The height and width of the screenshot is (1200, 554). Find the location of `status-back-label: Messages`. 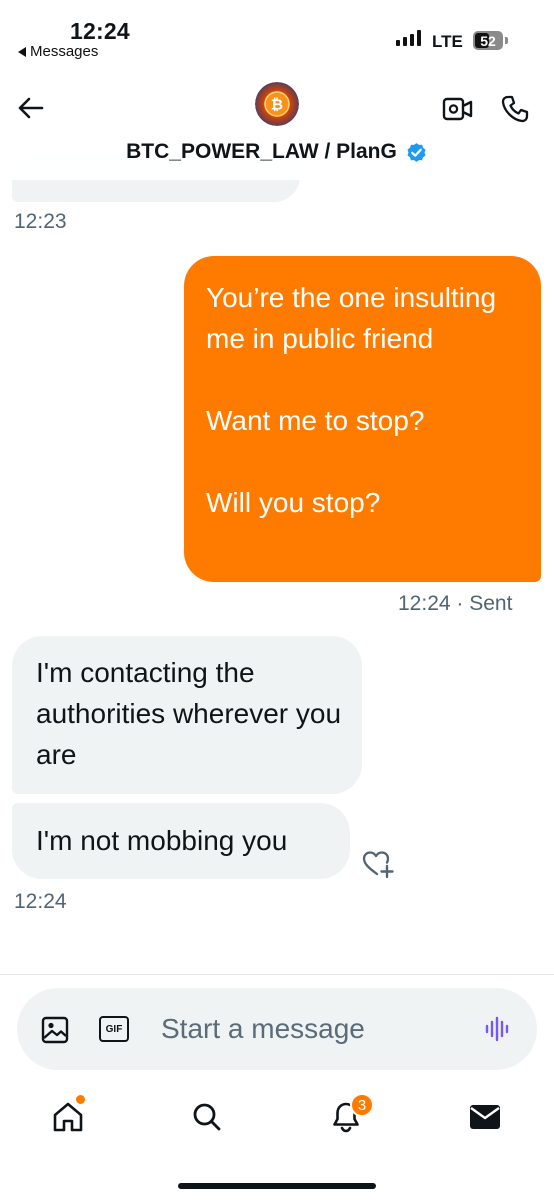

status-back-label: Messages is located at coordinates (64, 51).